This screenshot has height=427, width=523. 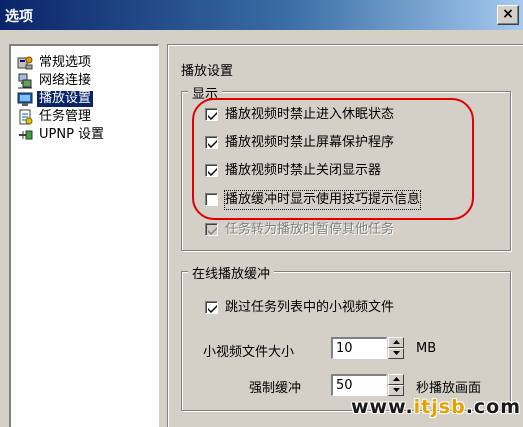 I want to click on general-options-icon, so click(x=25, y=63).